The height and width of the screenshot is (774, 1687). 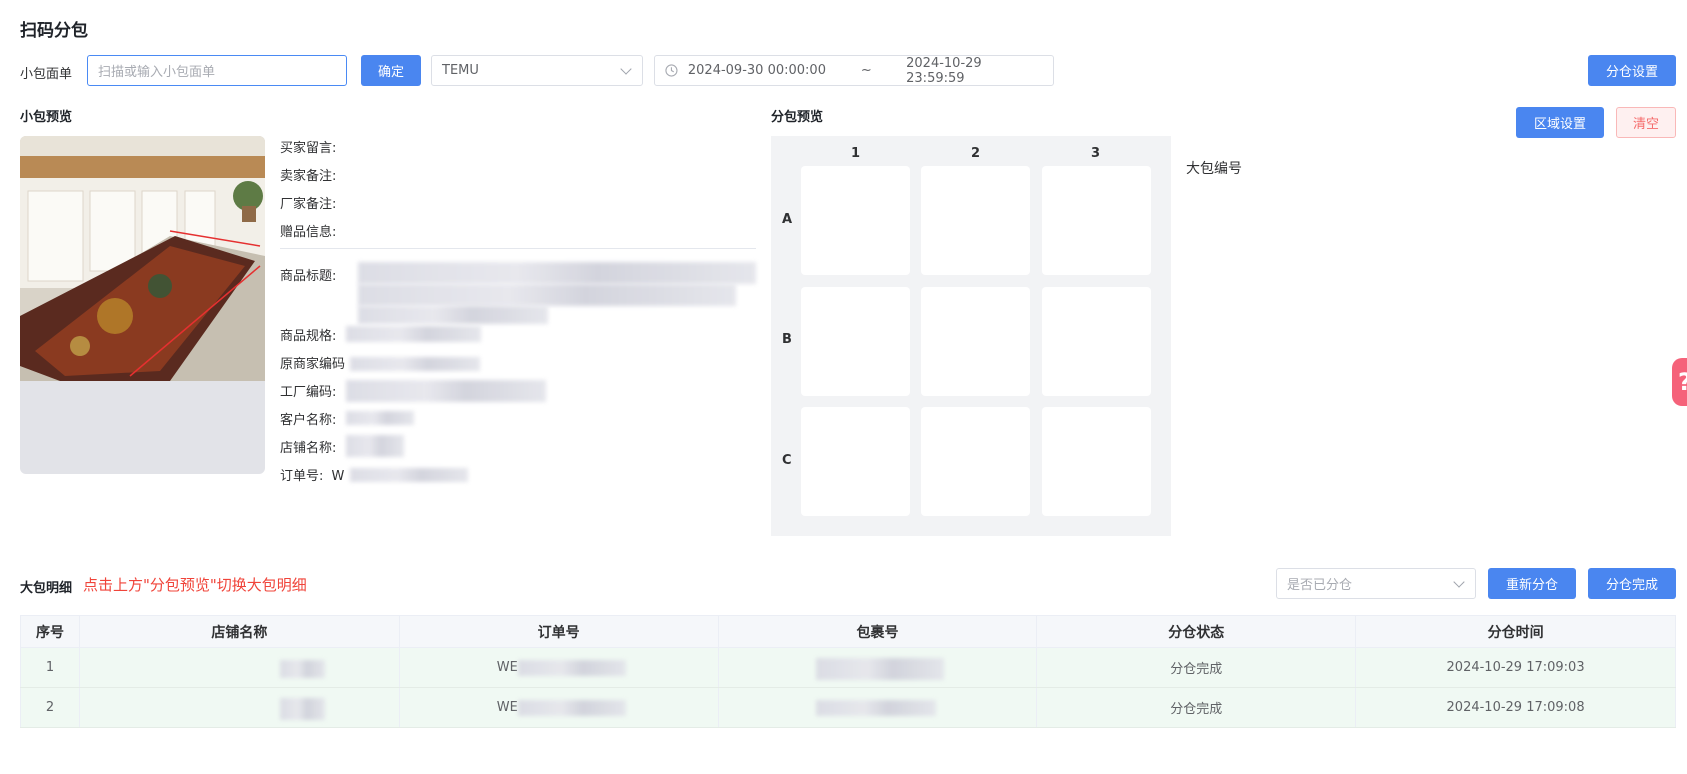 What do you see at coordinates (409, 475) in the screenshot?
I see `redacted-order-no` at bounding box center [409, 475].